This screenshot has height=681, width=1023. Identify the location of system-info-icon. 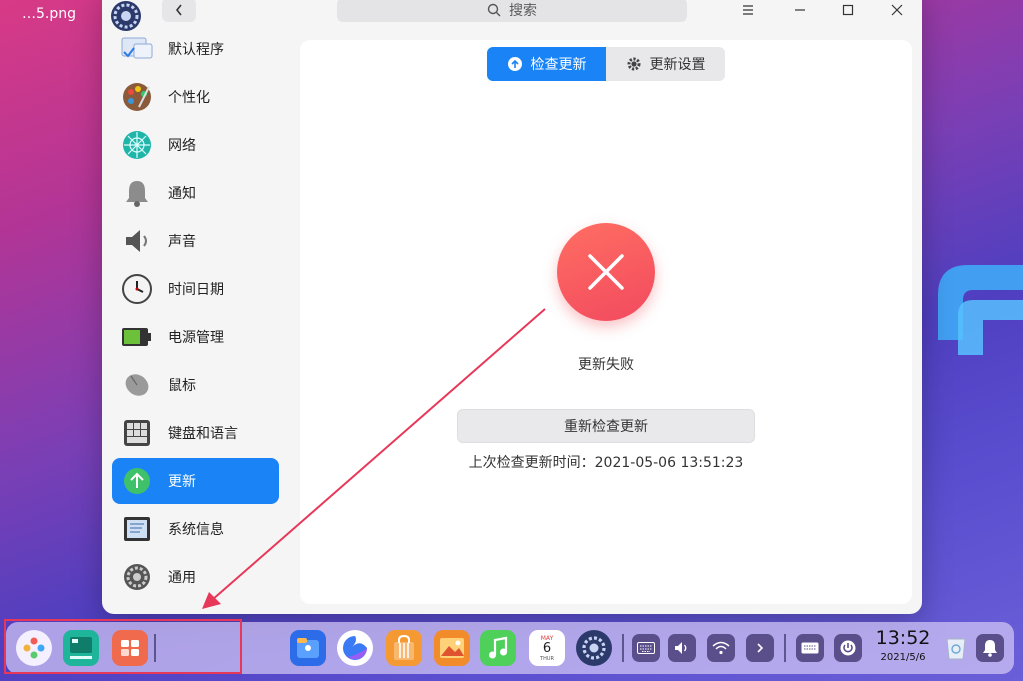
(137, 529).